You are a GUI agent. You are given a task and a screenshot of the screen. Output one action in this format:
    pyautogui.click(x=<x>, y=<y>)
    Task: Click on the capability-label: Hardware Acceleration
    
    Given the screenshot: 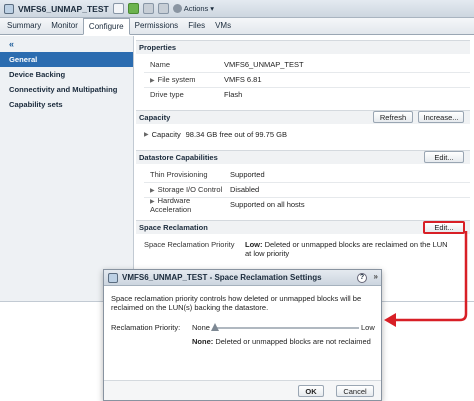 What is the action you would take?
    pyautogui.click(x=171, y=204)
    